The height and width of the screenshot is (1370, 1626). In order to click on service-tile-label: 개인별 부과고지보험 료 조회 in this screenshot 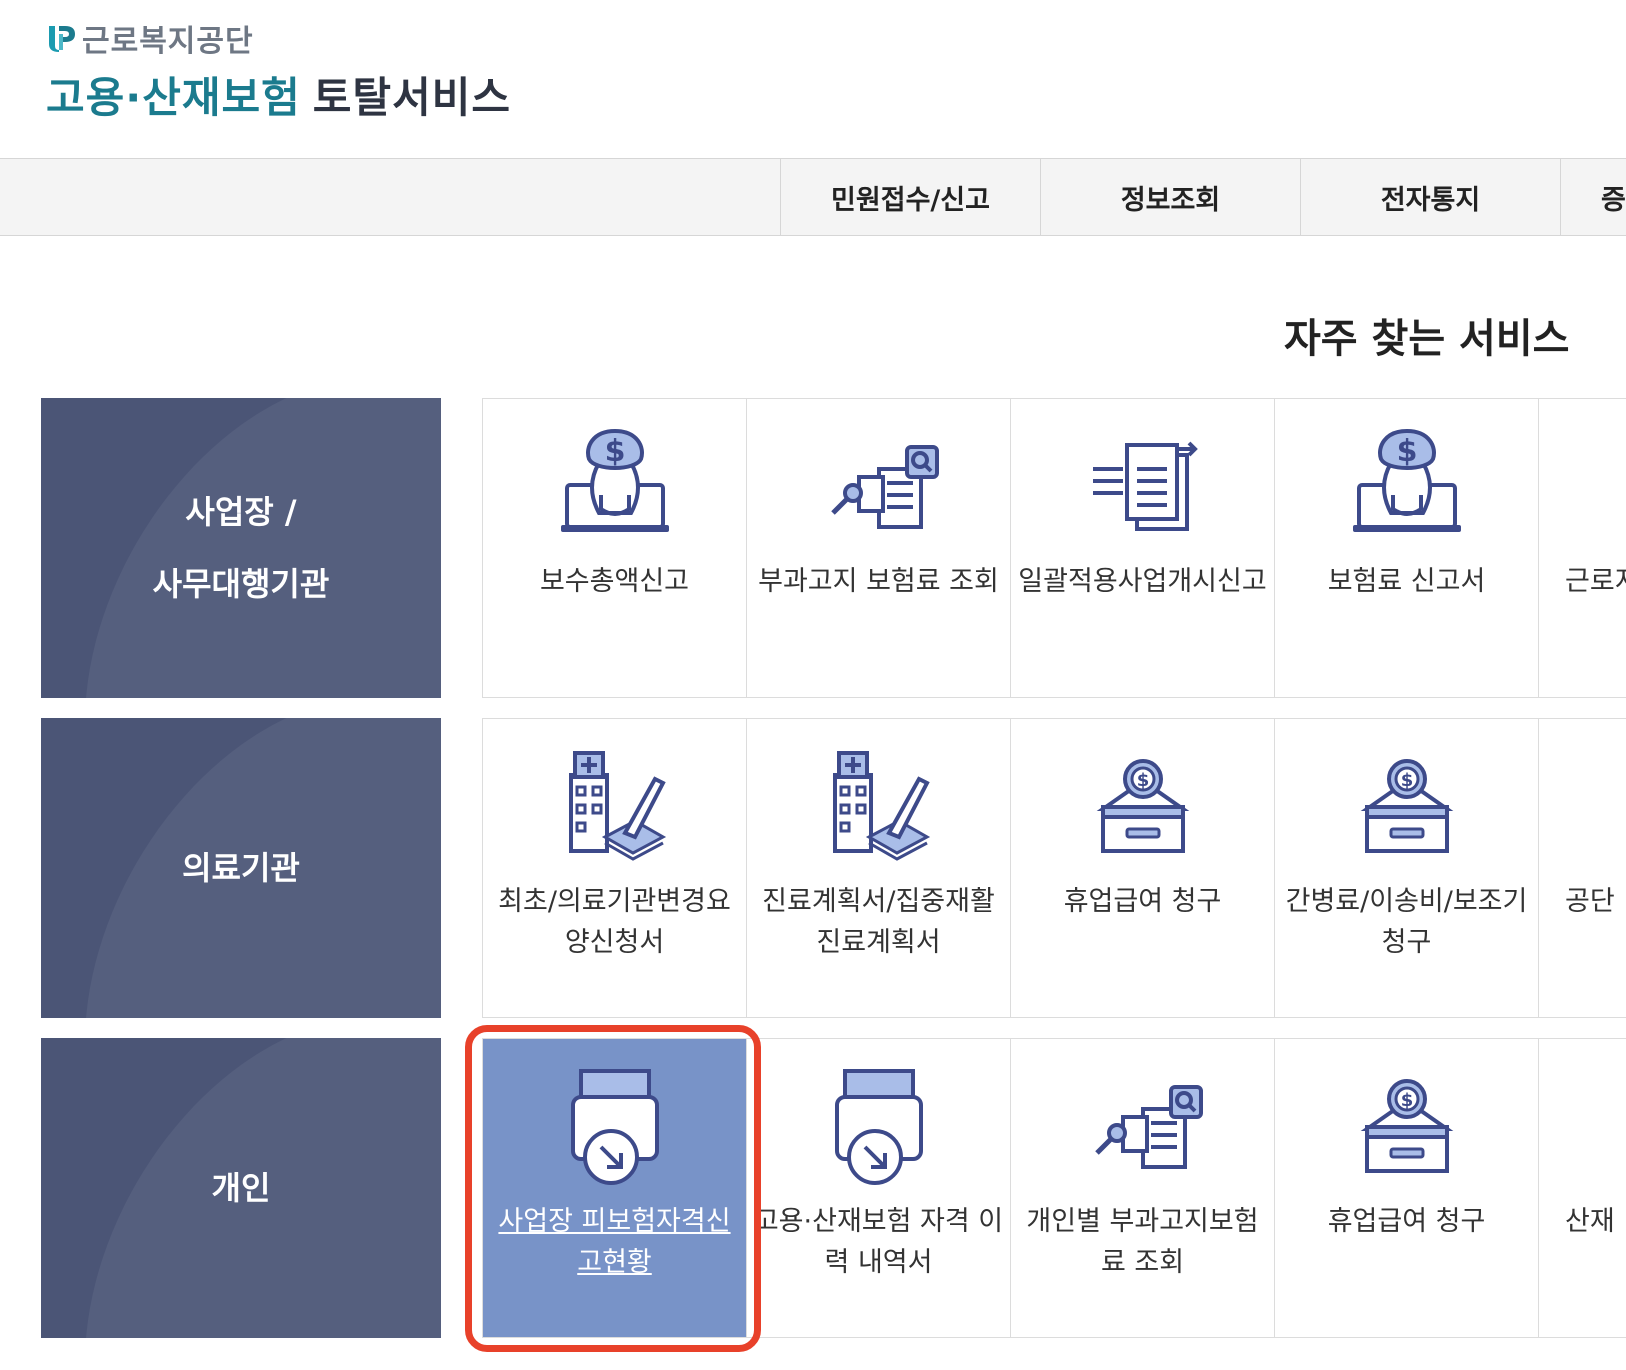, I will do `click(1142, 1242)`.